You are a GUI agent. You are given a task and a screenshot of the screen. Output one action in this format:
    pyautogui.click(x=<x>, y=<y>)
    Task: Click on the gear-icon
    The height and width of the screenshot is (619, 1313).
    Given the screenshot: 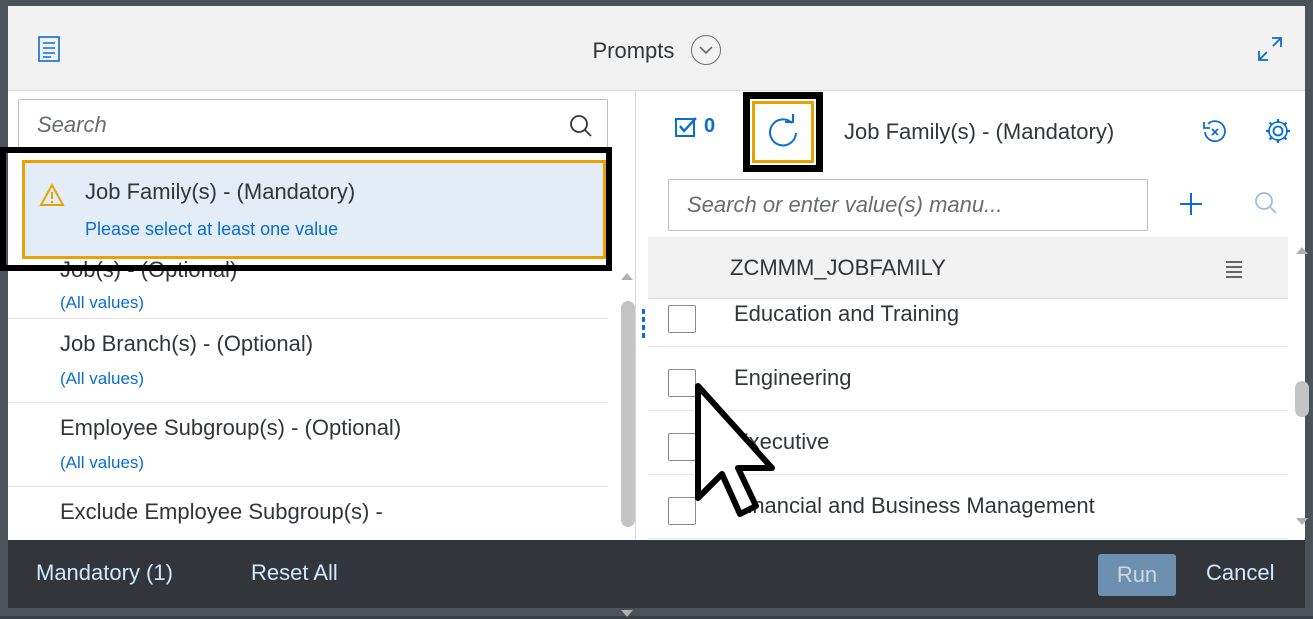 What is the action you would take?
    pyautogui.click(x=1278, y=133)
    